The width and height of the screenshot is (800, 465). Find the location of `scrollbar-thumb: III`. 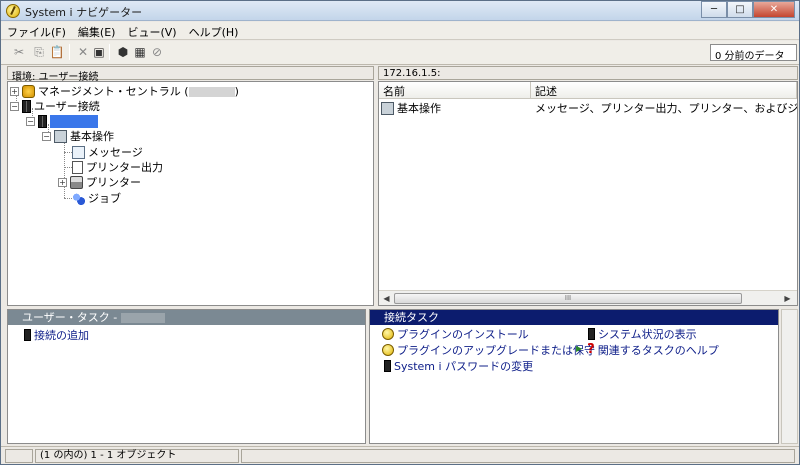

scrollbar-thumb: III is located at coordinates (568, 298).